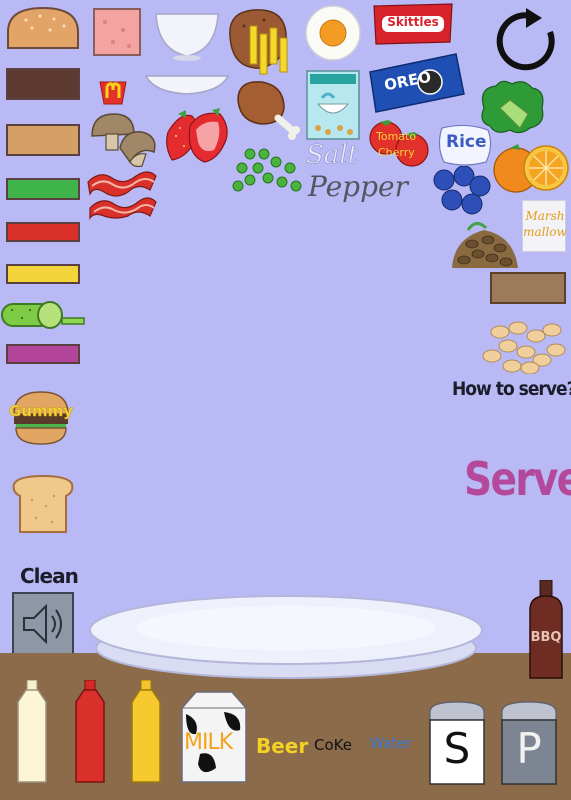 The height and width of the screenshot is (800, 571). I want to click on strawberries, so click(198, 135).